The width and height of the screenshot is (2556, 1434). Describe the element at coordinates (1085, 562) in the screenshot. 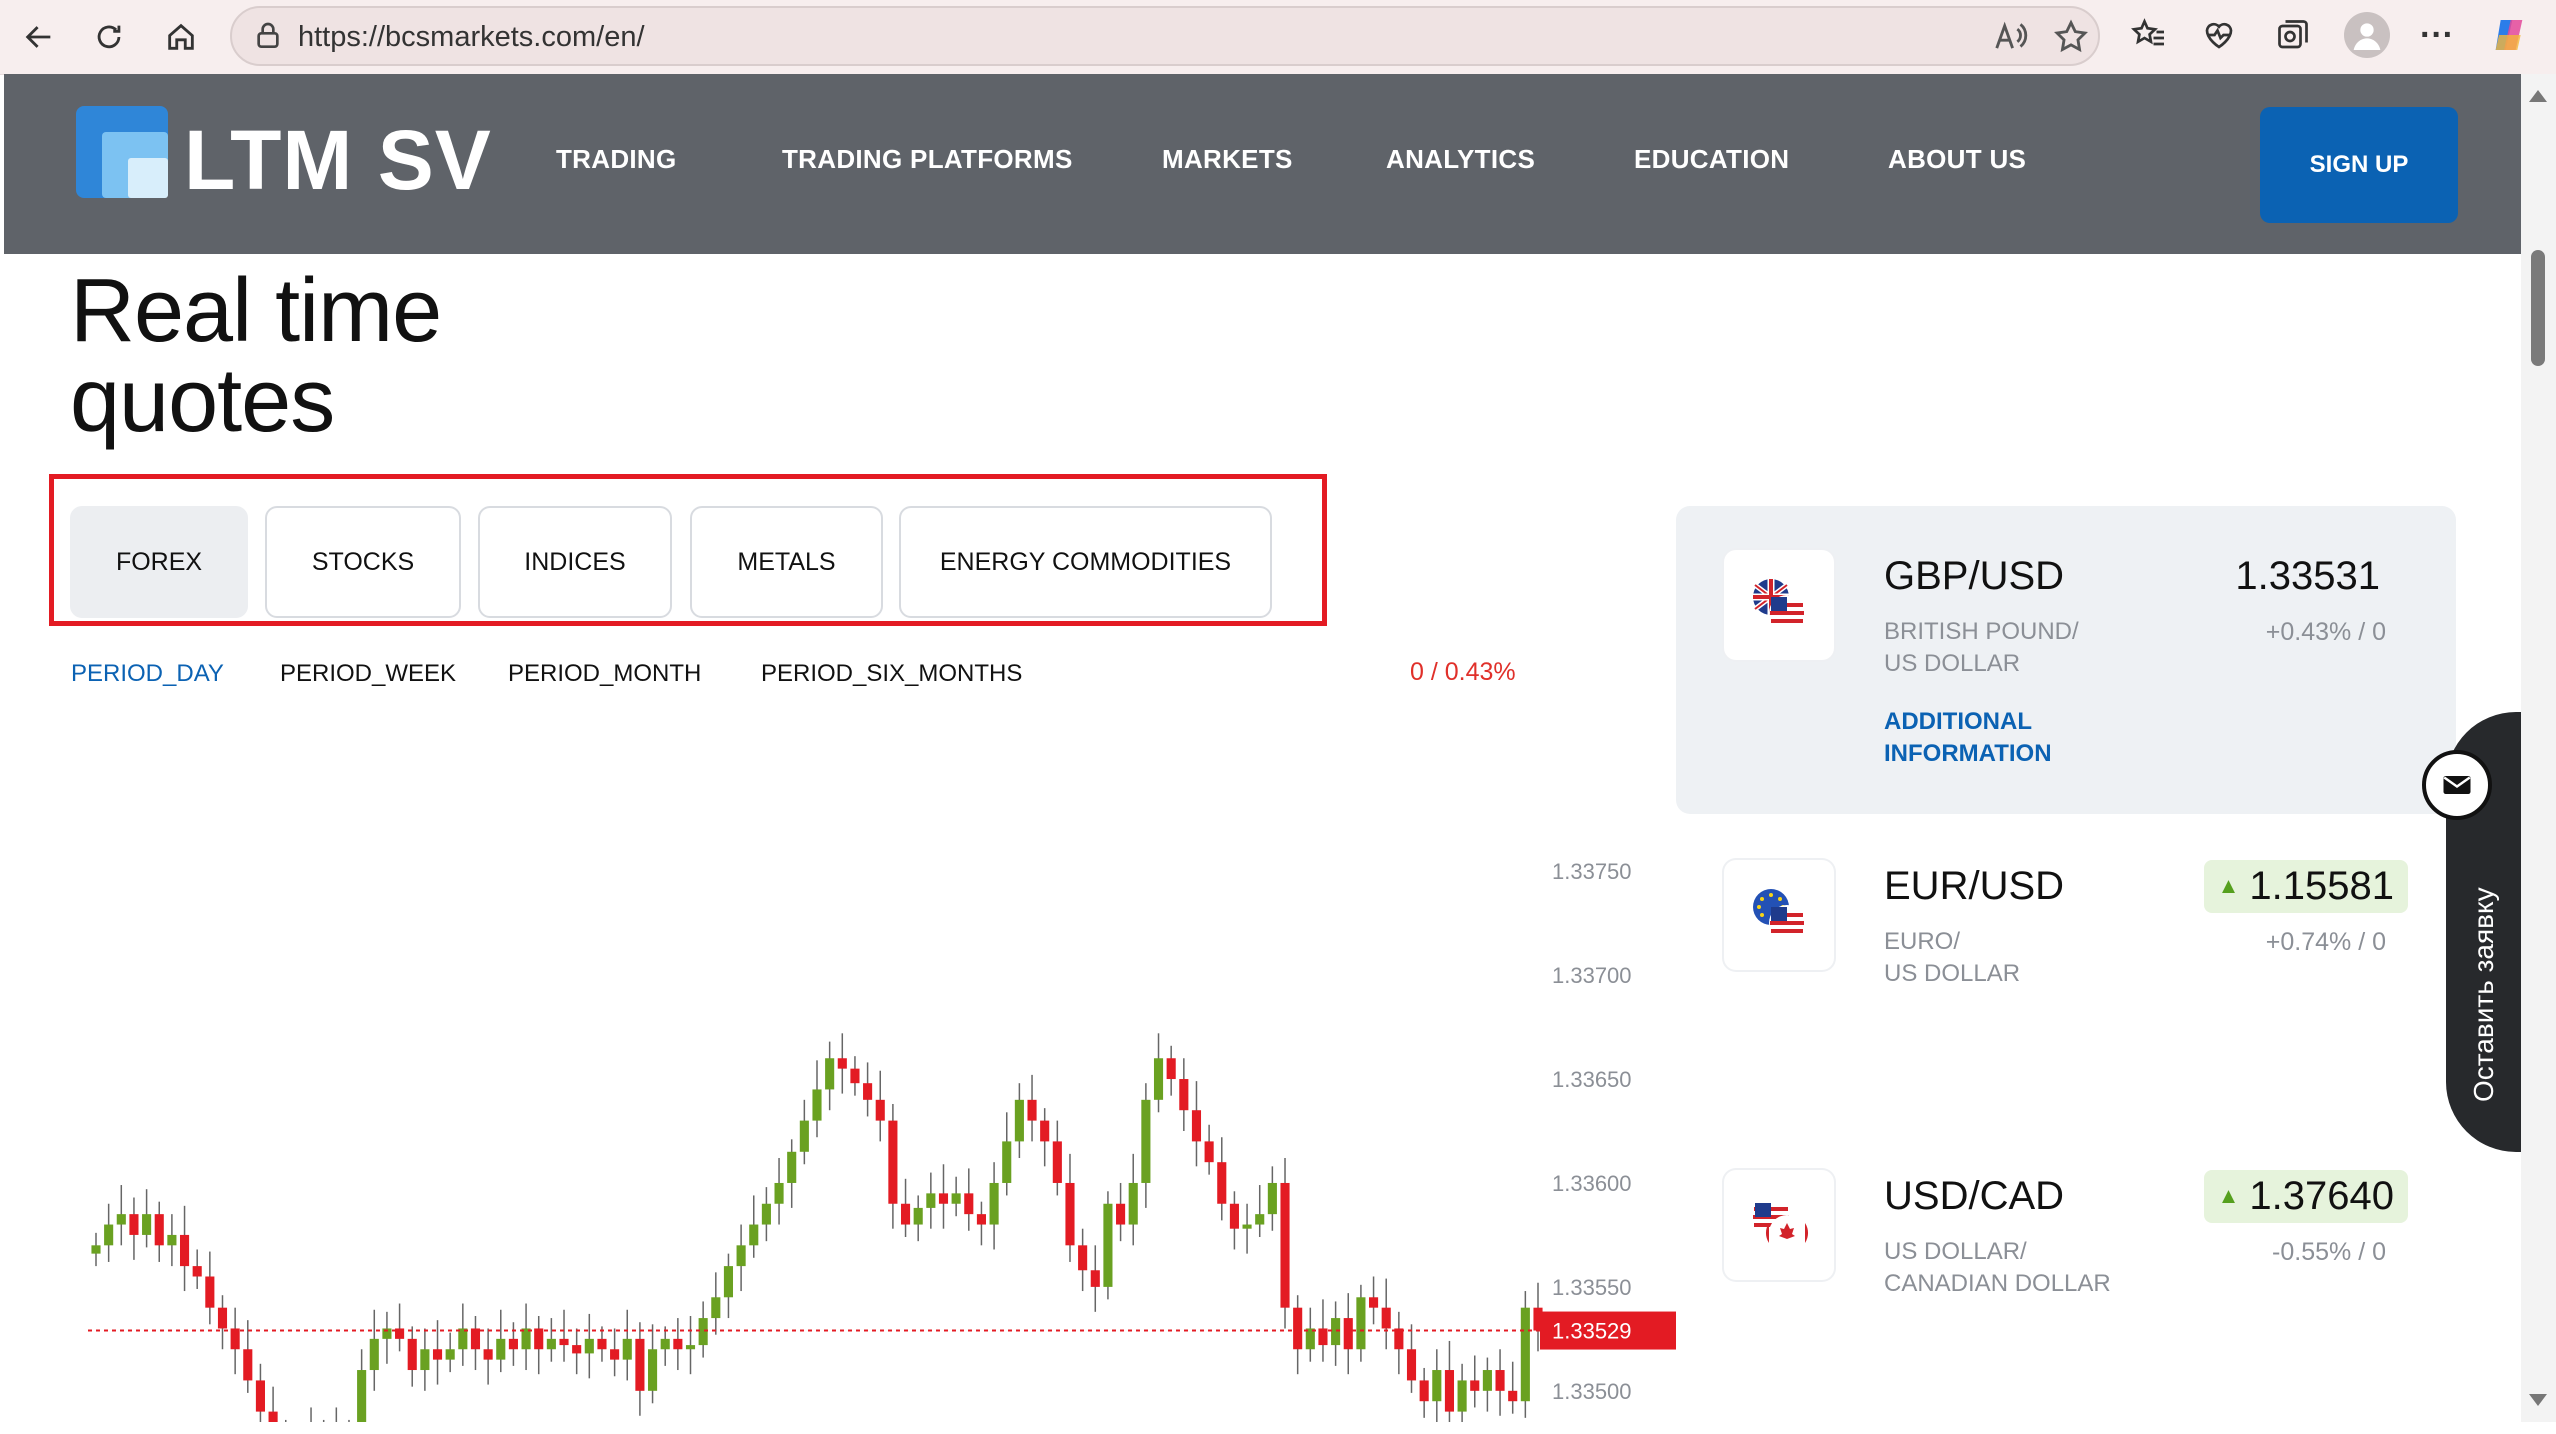

I see `tab-energy-commodities: ENERGY COMMODITIES` at that location.